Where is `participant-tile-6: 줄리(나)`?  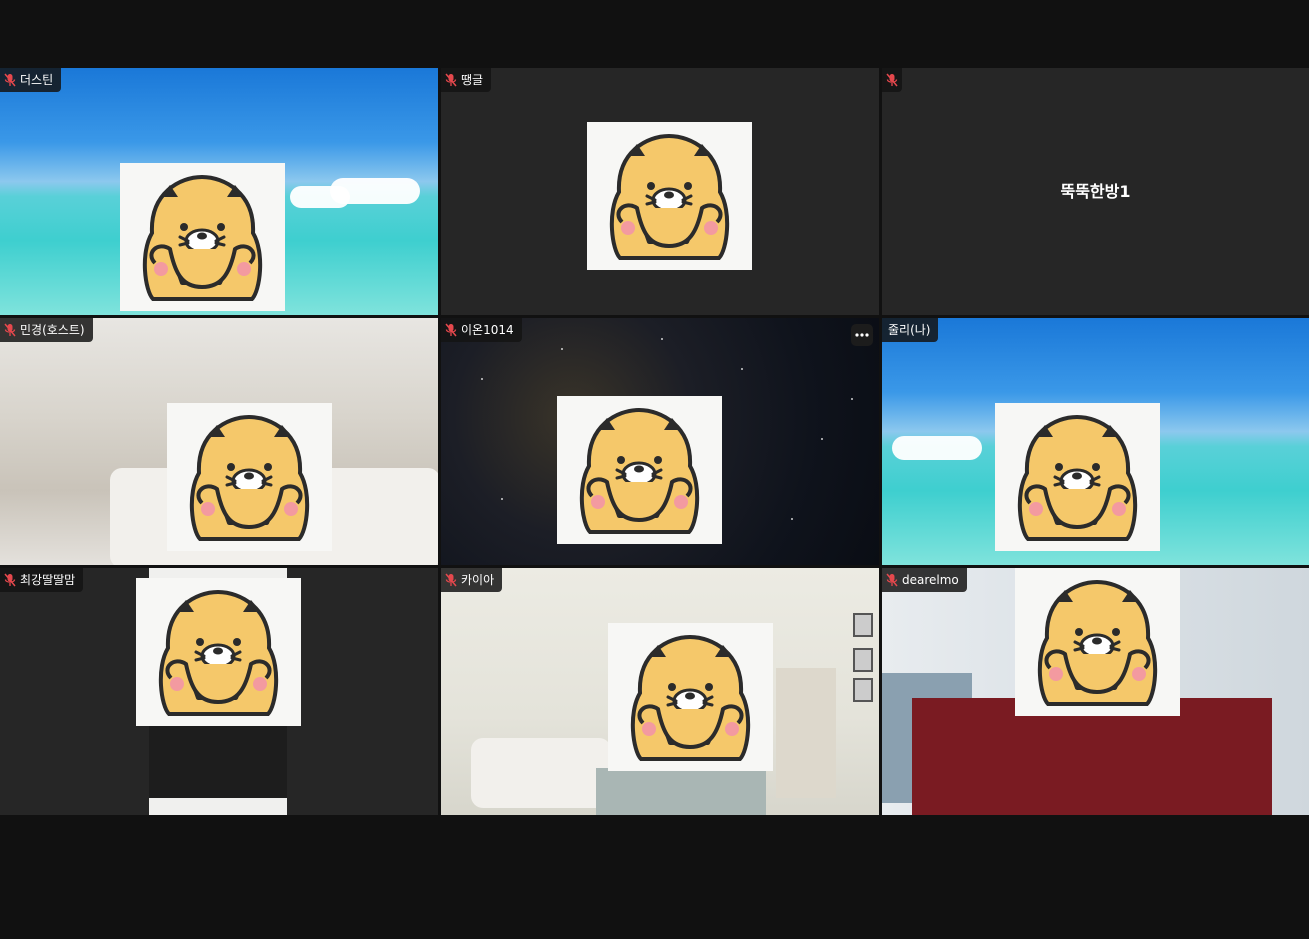
participant-tile-6: 줄리(나) is located at coordinates (1095, 441).